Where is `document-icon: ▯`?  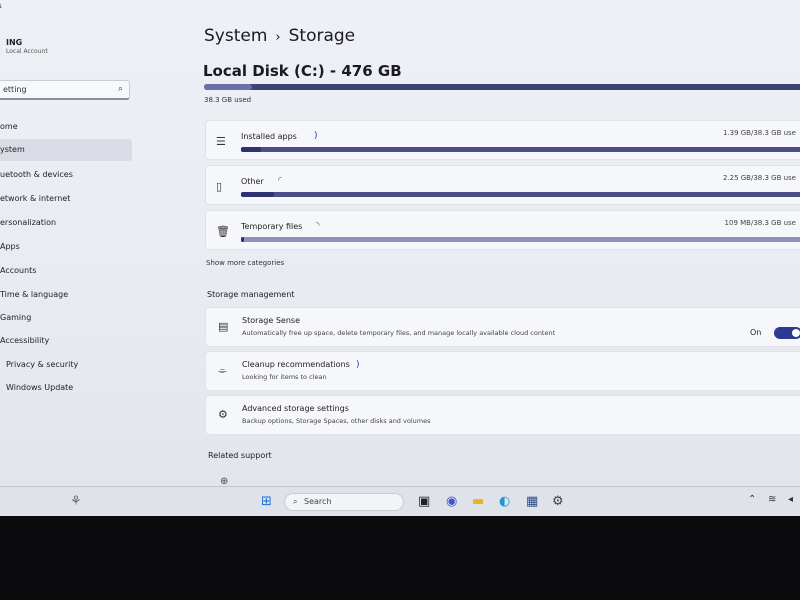 document-icon: ▯ is located at coordinates (219, 186).